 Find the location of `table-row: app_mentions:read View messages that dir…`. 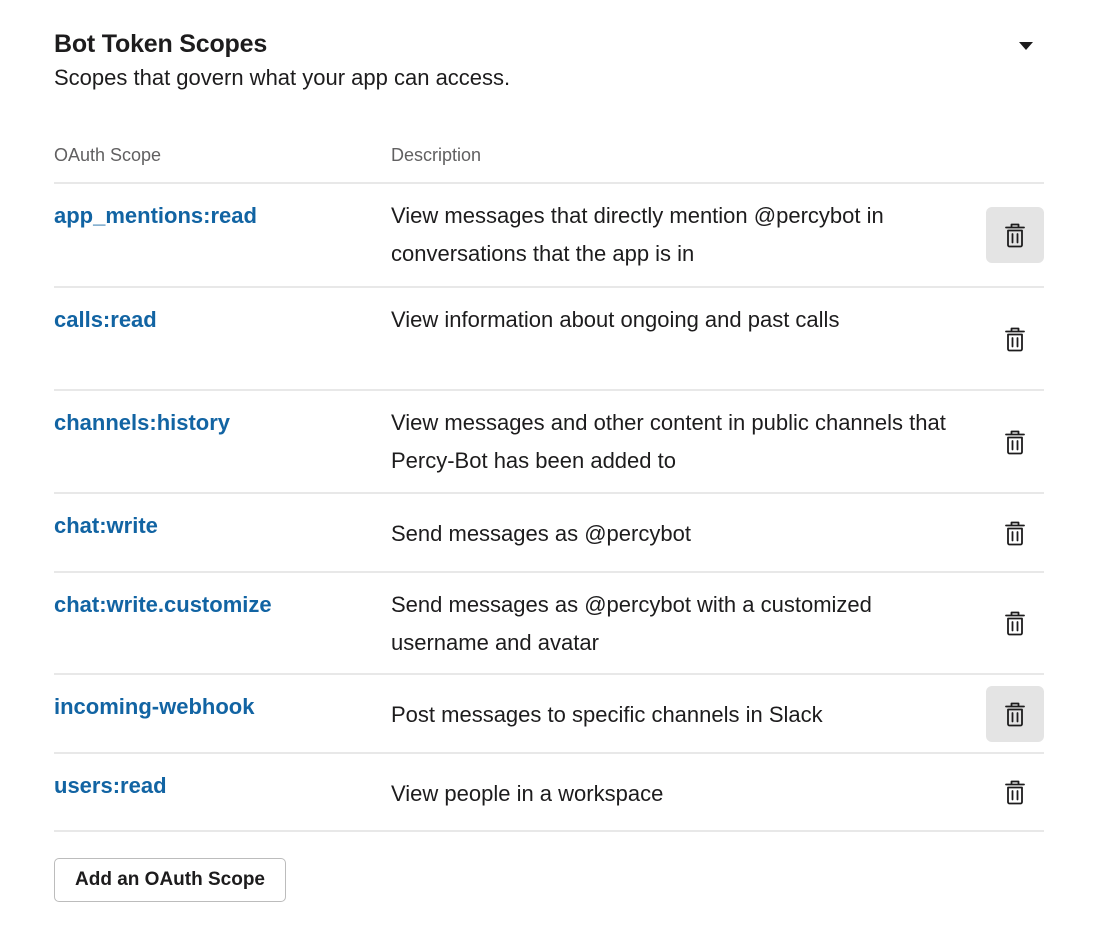

table-row: app_mentions:read View messages that dir… is located at coordinates (549, 236).